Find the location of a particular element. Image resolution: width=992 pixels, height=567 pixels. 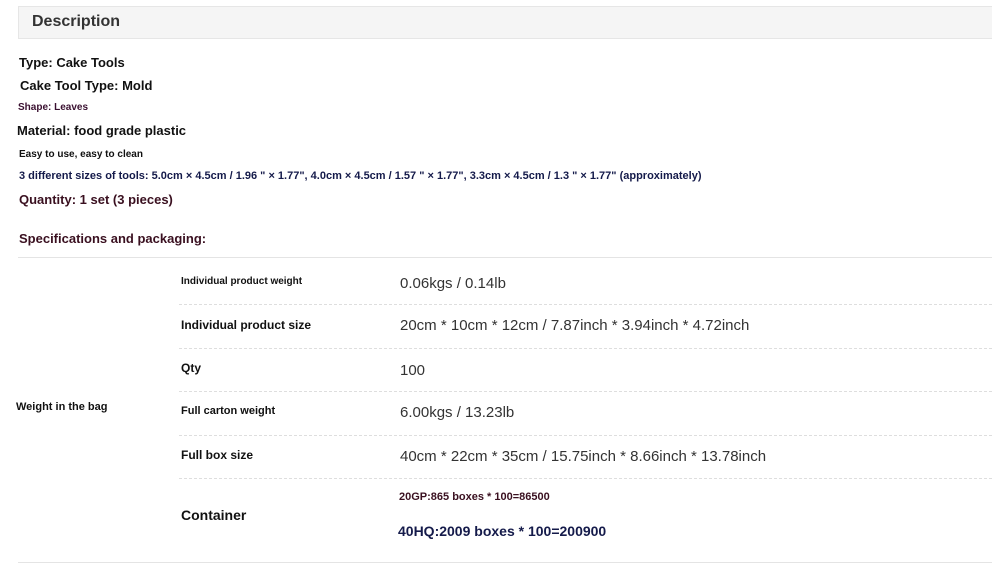

container-value-20gp: 20GP:865 boxes * 100=86500 is located at coordinates (474, 497).